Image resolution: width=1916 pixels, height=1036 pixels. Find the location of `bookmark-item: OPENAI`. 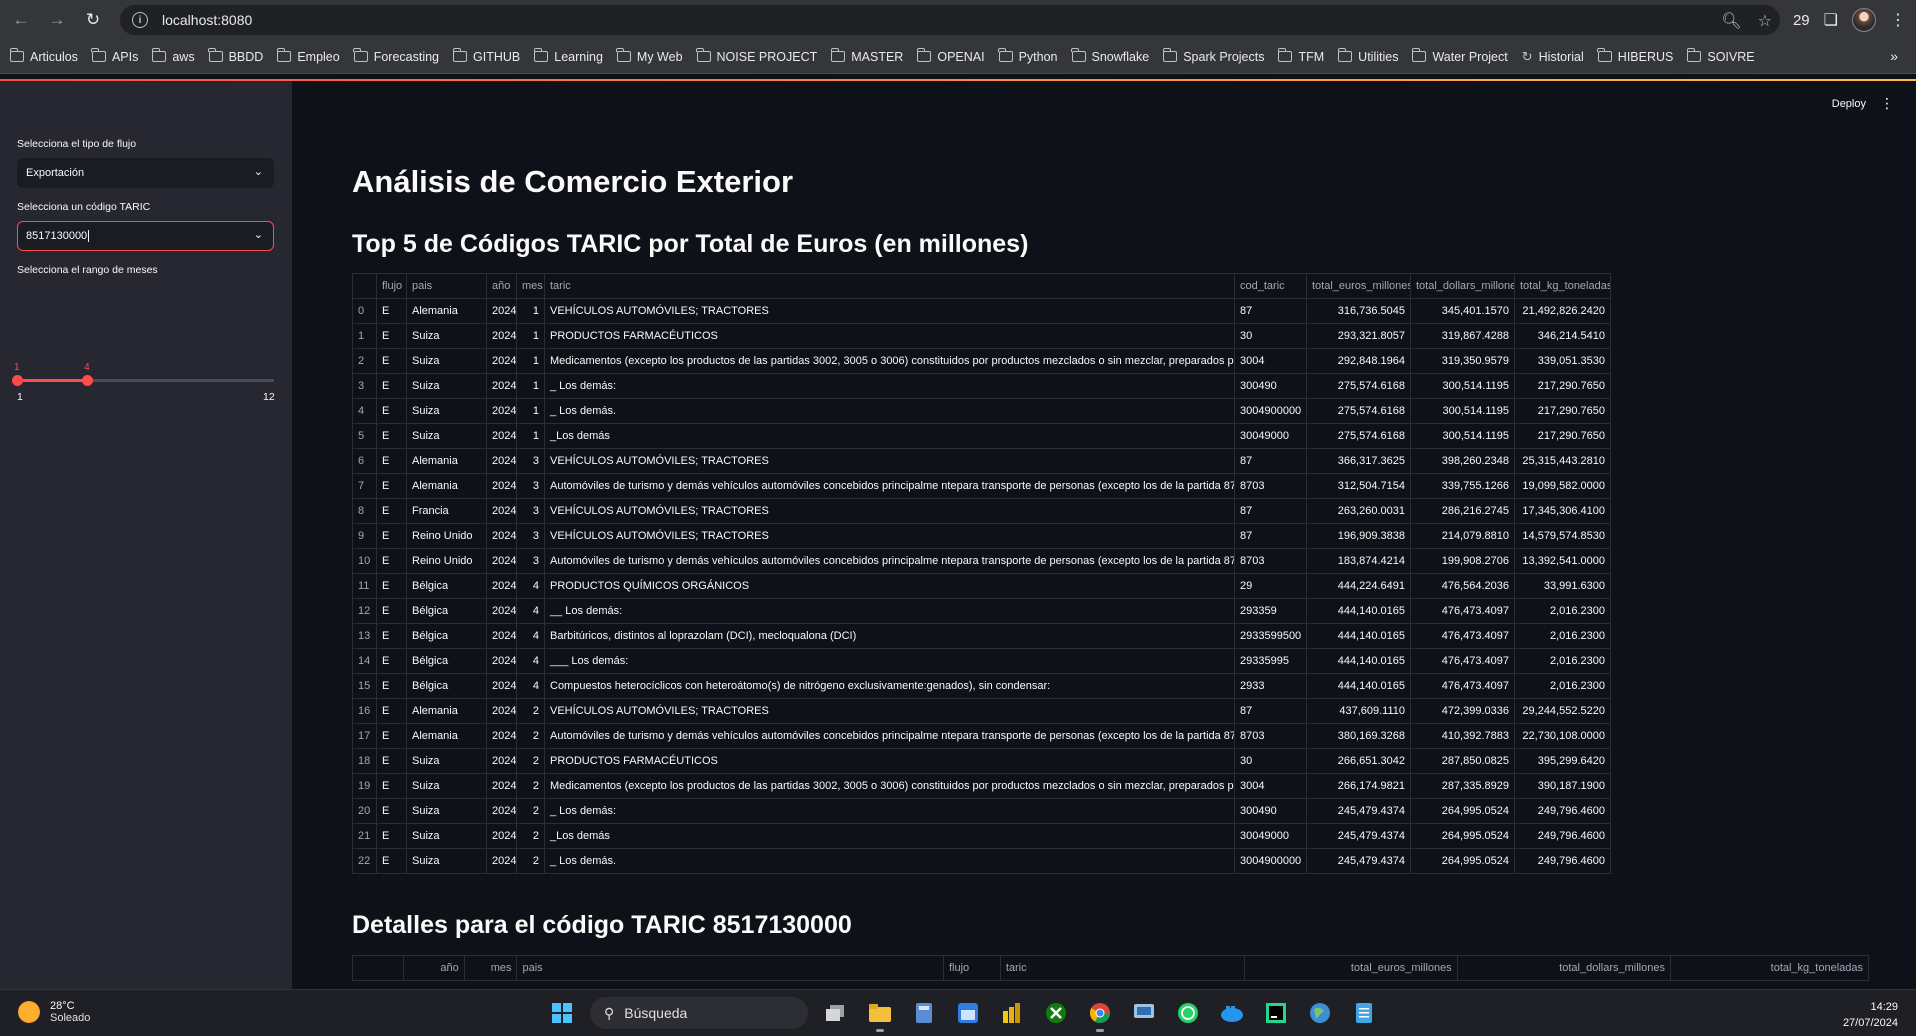

bookmark-item: OPENAI is located at coordinates (950, 56).